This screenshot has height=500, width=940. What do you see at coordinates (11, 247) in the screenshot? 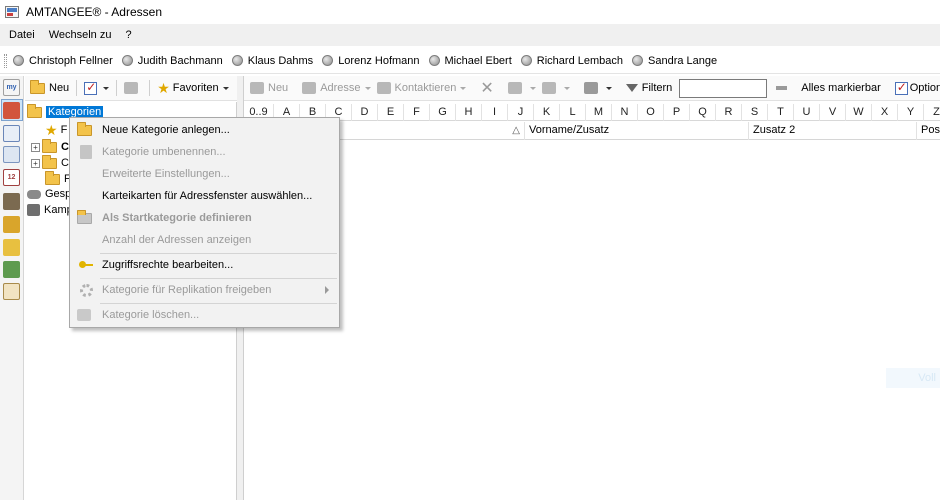
I see `package-icon` at bounding box center [11, 247].